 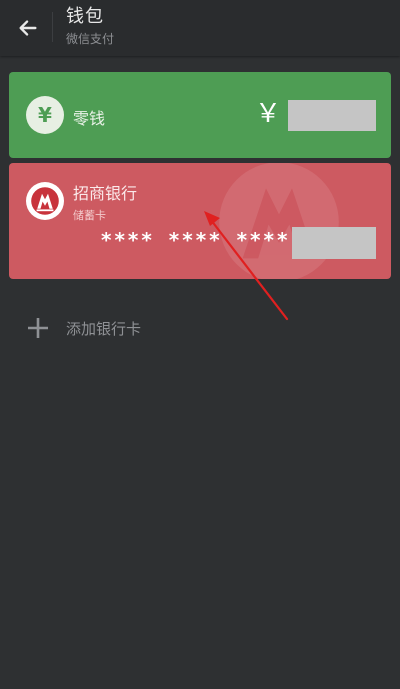 I want to click on arrow-left-icon, so click(x=28, y=28).